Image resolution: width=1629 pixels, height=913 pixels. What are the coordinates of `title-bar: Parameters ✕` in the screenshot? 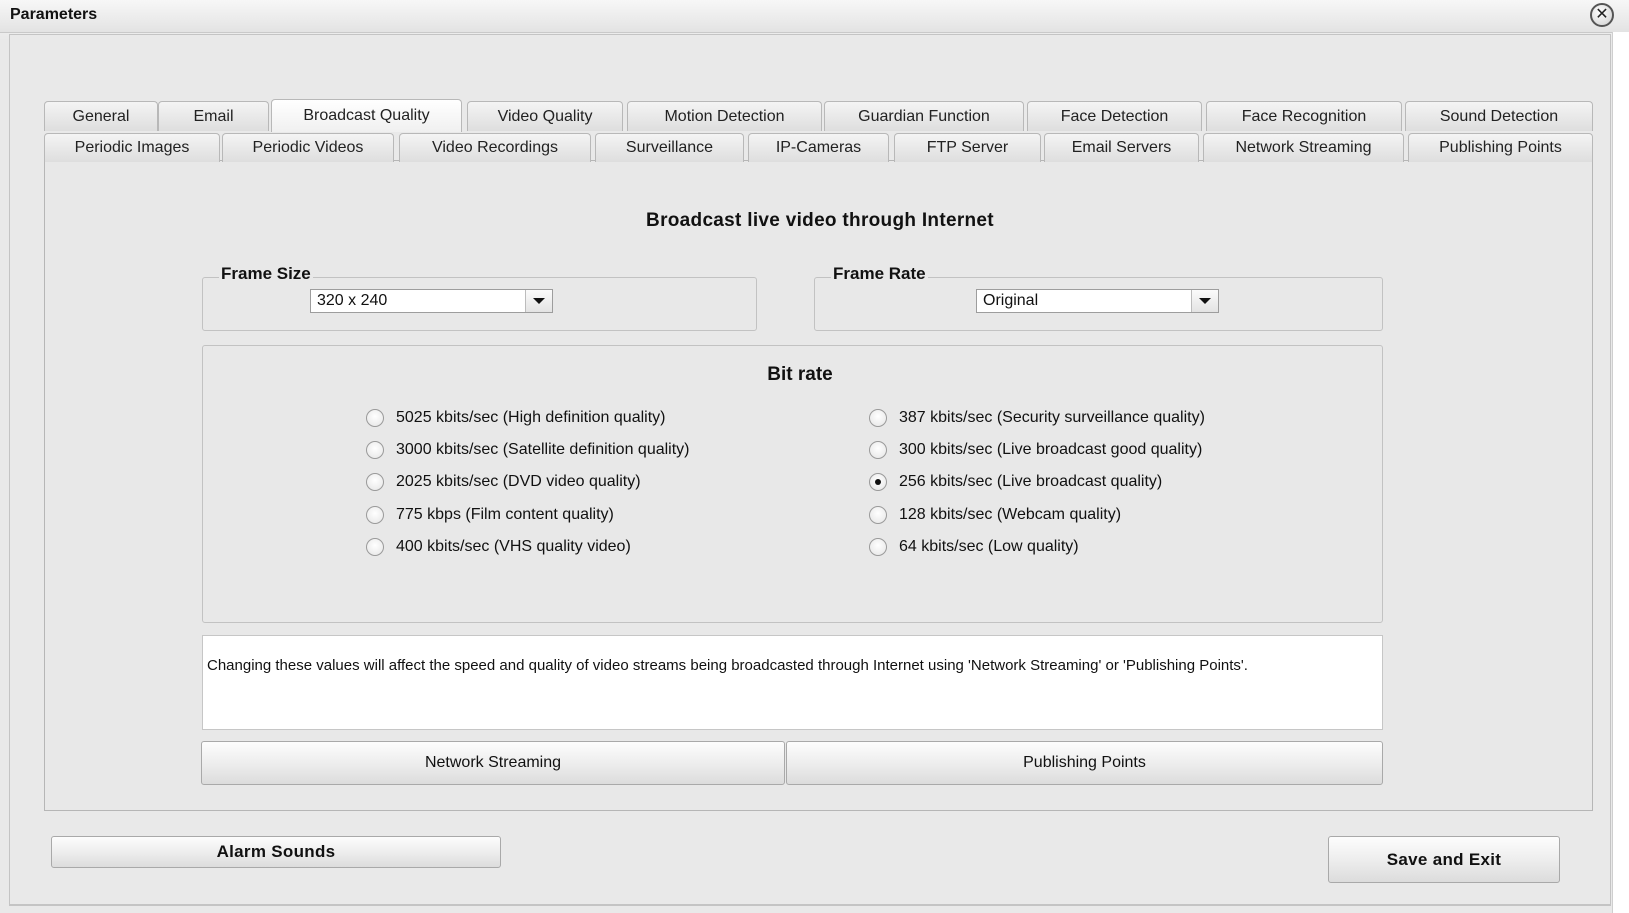 It's located at (814, 16).